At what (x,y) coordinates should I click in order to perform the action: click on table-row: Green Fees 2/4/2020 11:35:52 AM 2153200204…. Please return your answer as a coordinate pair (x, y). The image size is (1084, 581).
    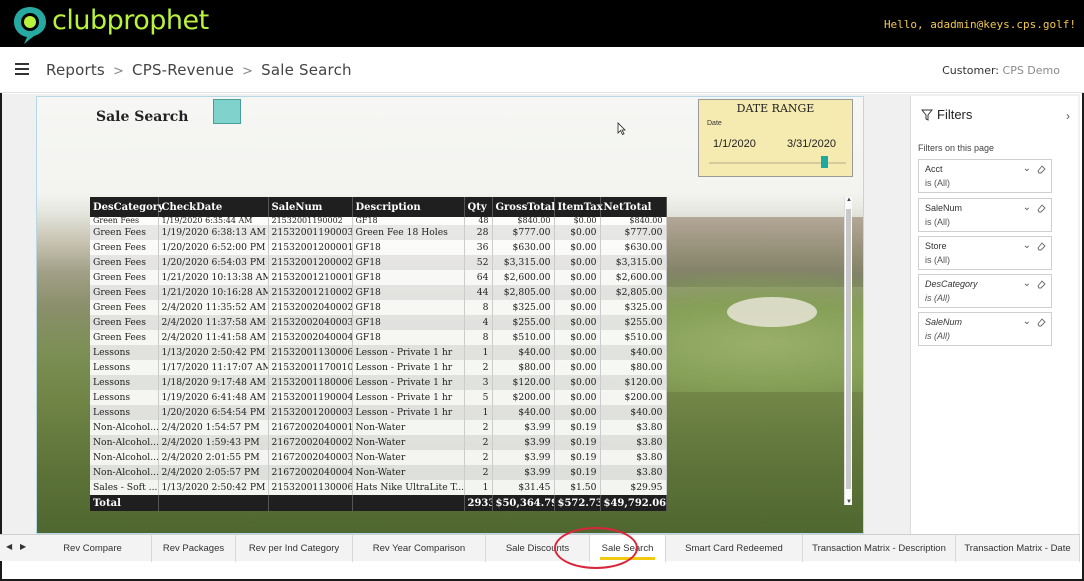
    Looking at the image, I should click on (378, 307).